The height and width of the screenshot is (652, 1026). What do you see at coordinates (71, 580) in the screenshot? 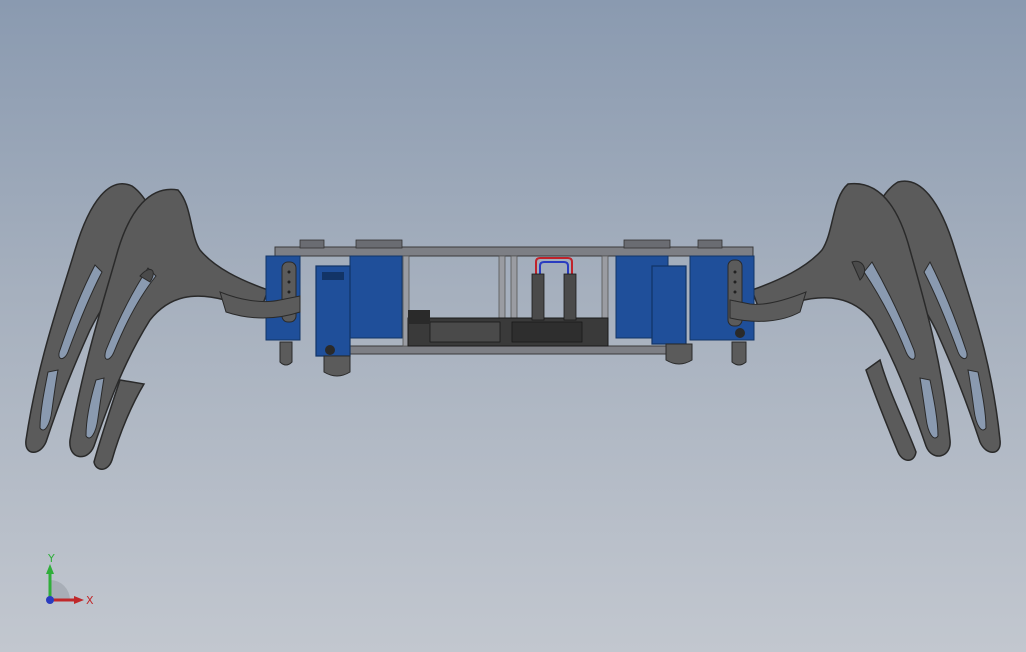
I see `coordinate-triad: Y X` at bounding box center [71, 580].